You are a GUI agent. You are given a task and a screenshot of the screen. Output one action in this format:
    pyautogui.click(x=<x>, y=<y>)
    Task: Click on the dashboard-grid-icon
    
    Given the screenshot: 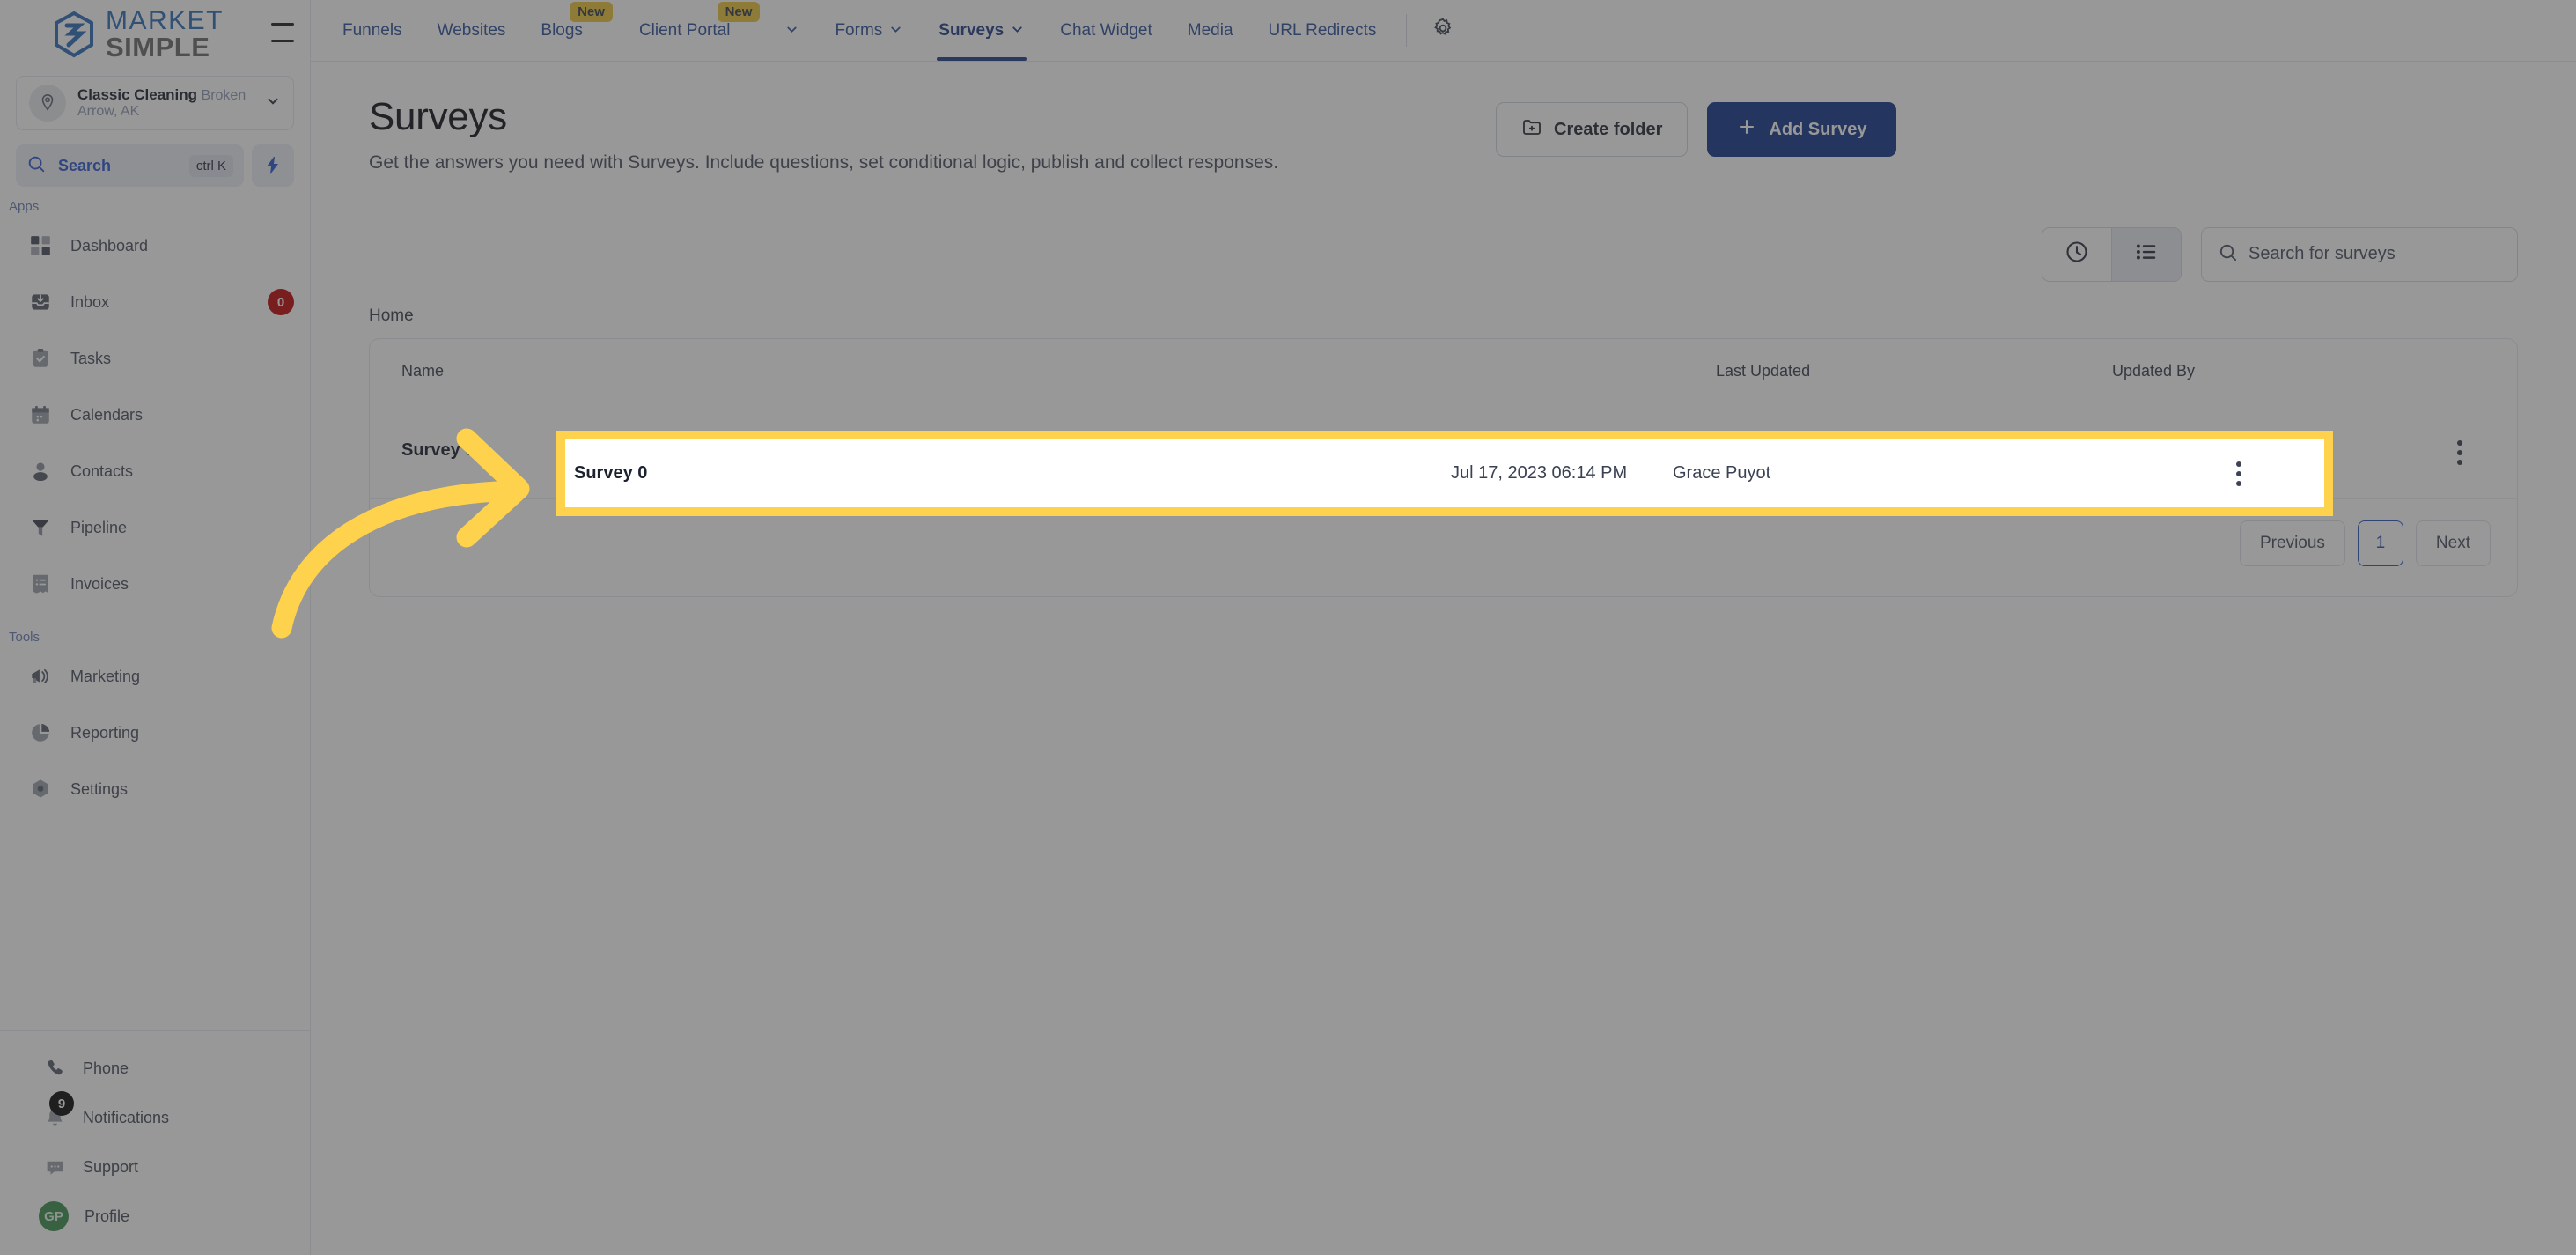 What is the action you would take?
    pyautogui.click(x=41, y=245)
    